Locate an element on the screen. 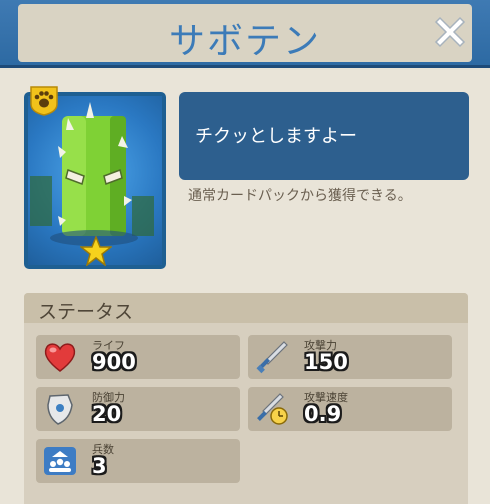 The image size is (490, 504). sword-speed-icon is located at coordinates (272, 409).